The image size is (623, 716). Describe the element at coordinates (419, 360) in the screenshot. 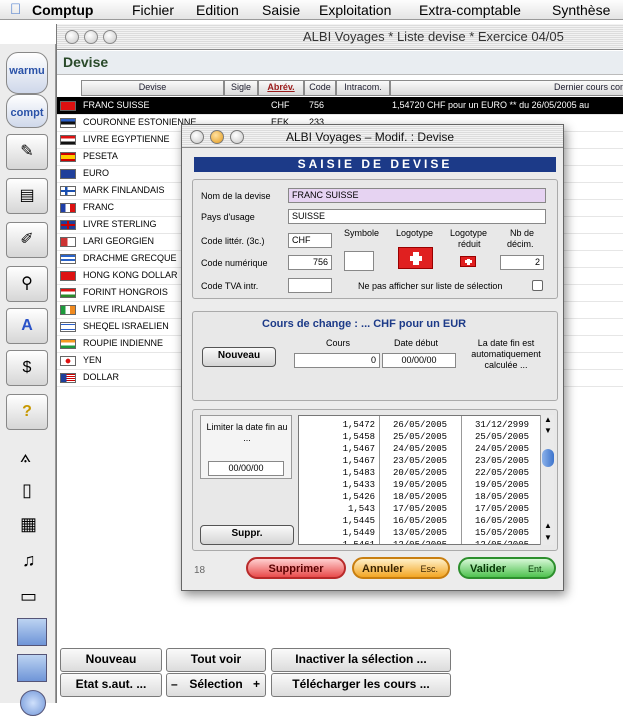

I see `date-debut-input: 00/00/00` at that location.